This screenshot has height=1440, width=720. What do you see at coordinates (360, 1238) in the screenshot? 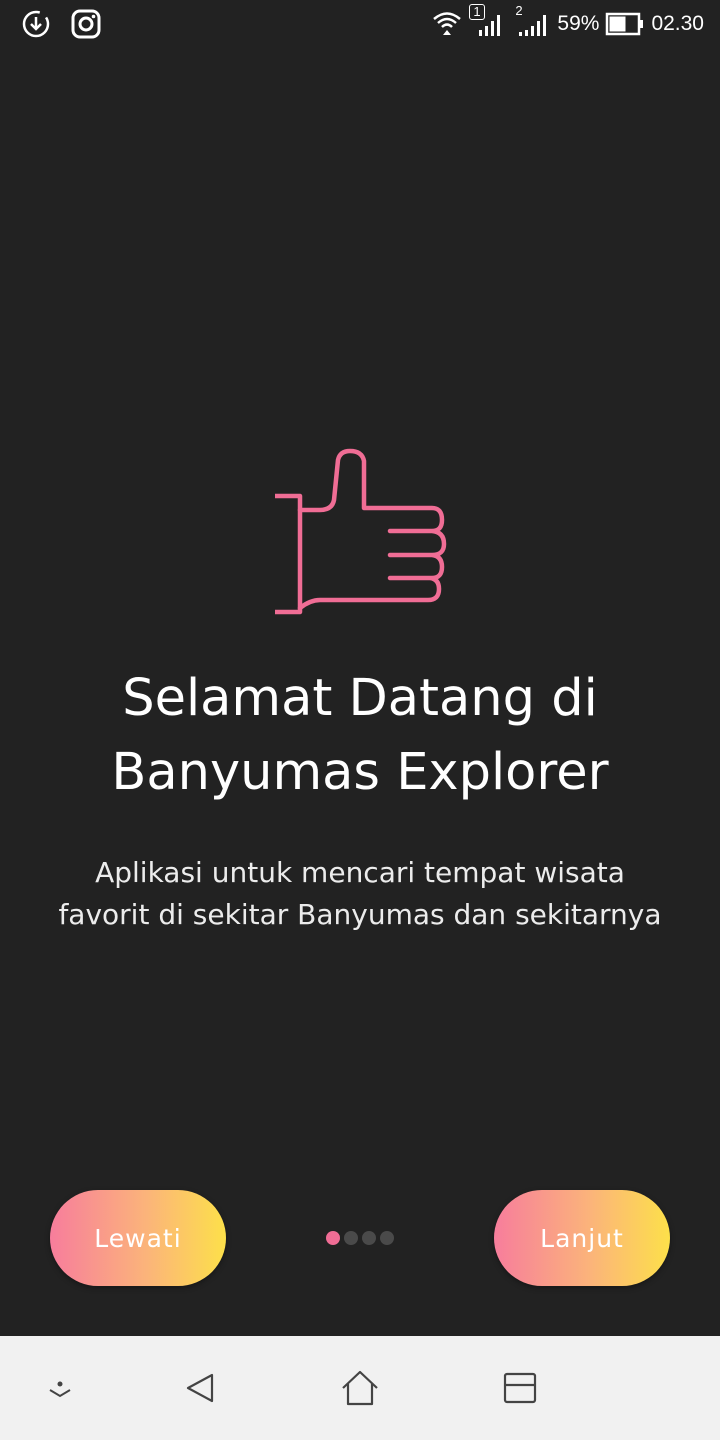
I see `page-indicator` at bounding box center [360, 1238].